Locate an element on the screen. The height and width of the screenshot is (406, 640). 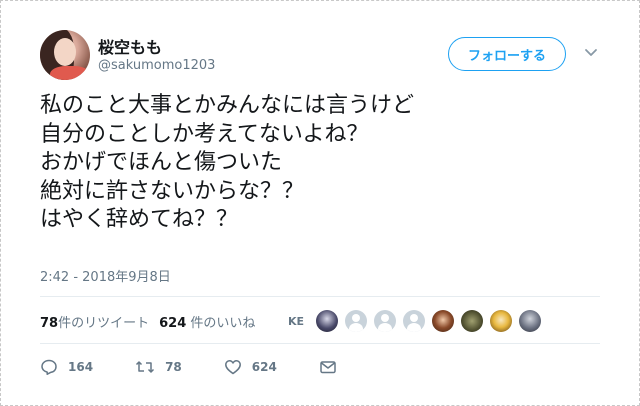
avatar-face is located at coordinates (65, 52).